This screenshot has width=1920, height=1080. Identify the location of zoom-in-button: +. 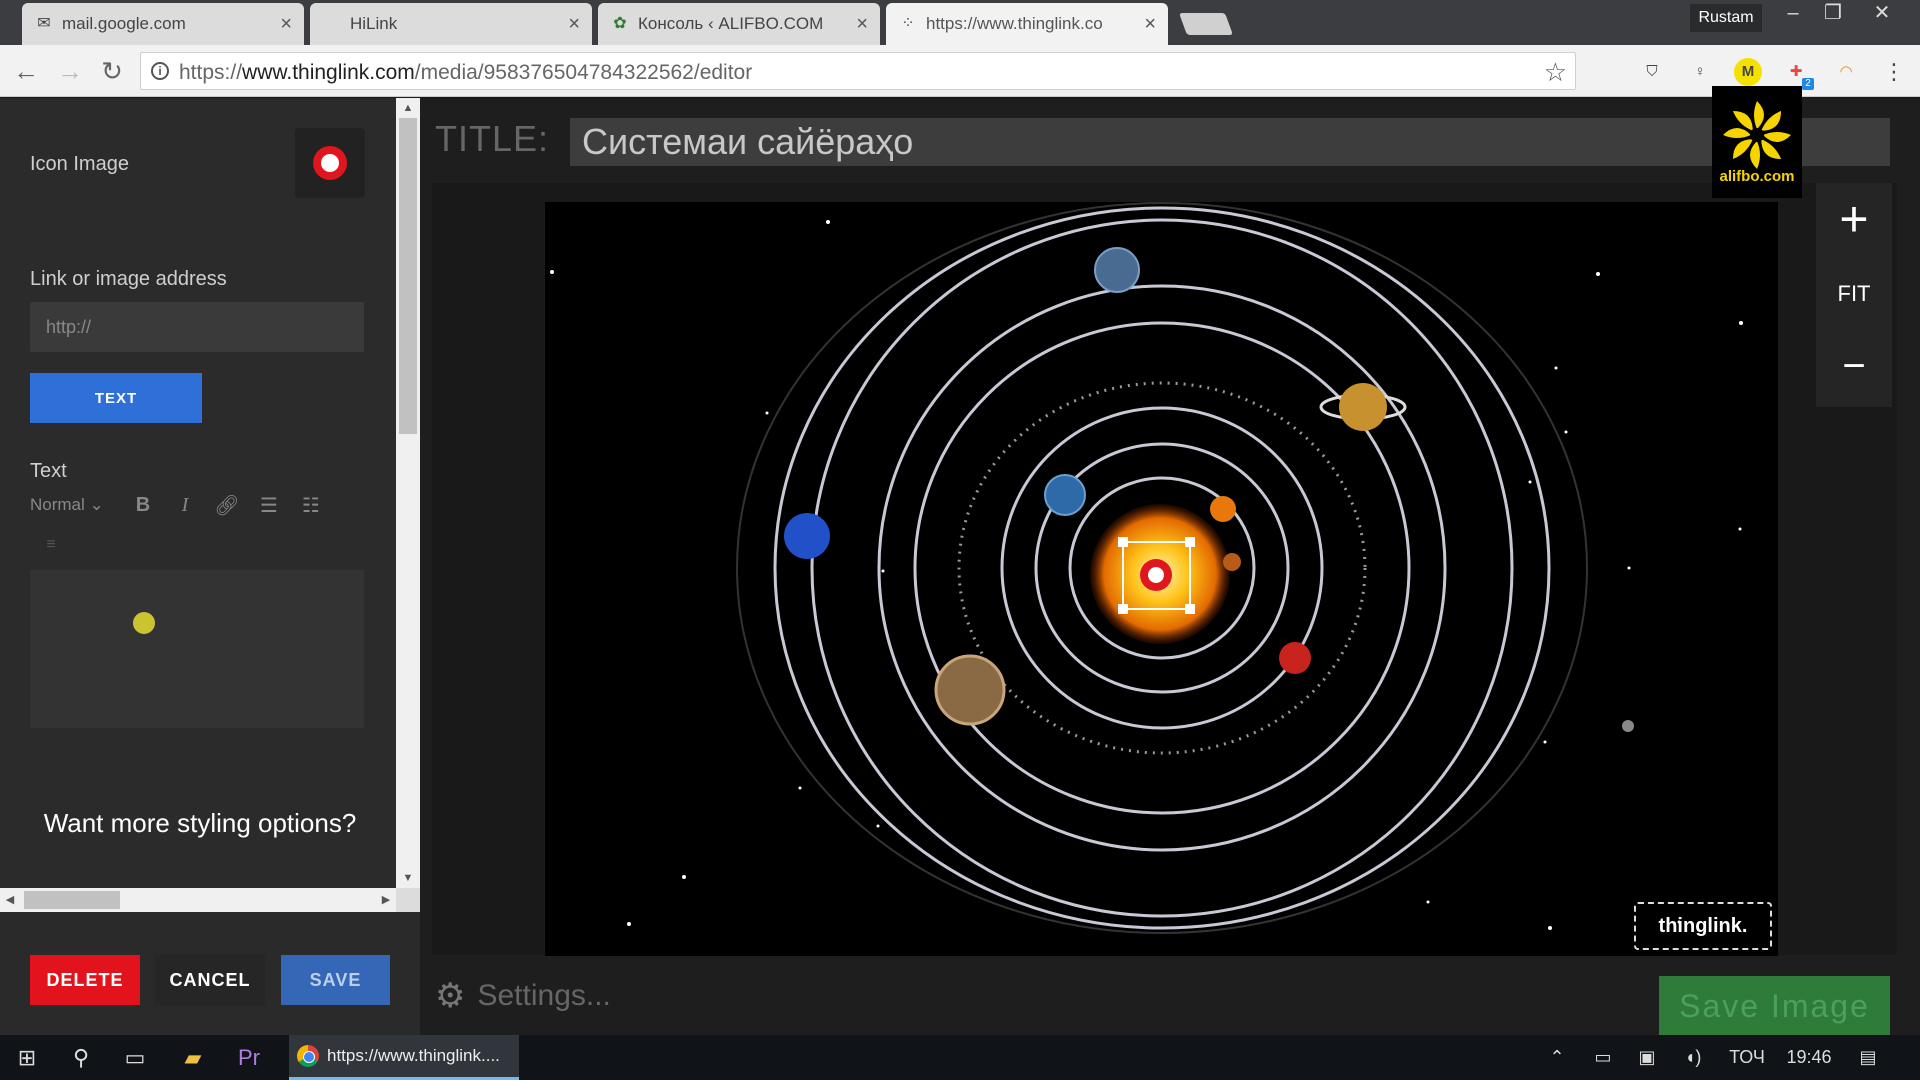
(1854, 220).